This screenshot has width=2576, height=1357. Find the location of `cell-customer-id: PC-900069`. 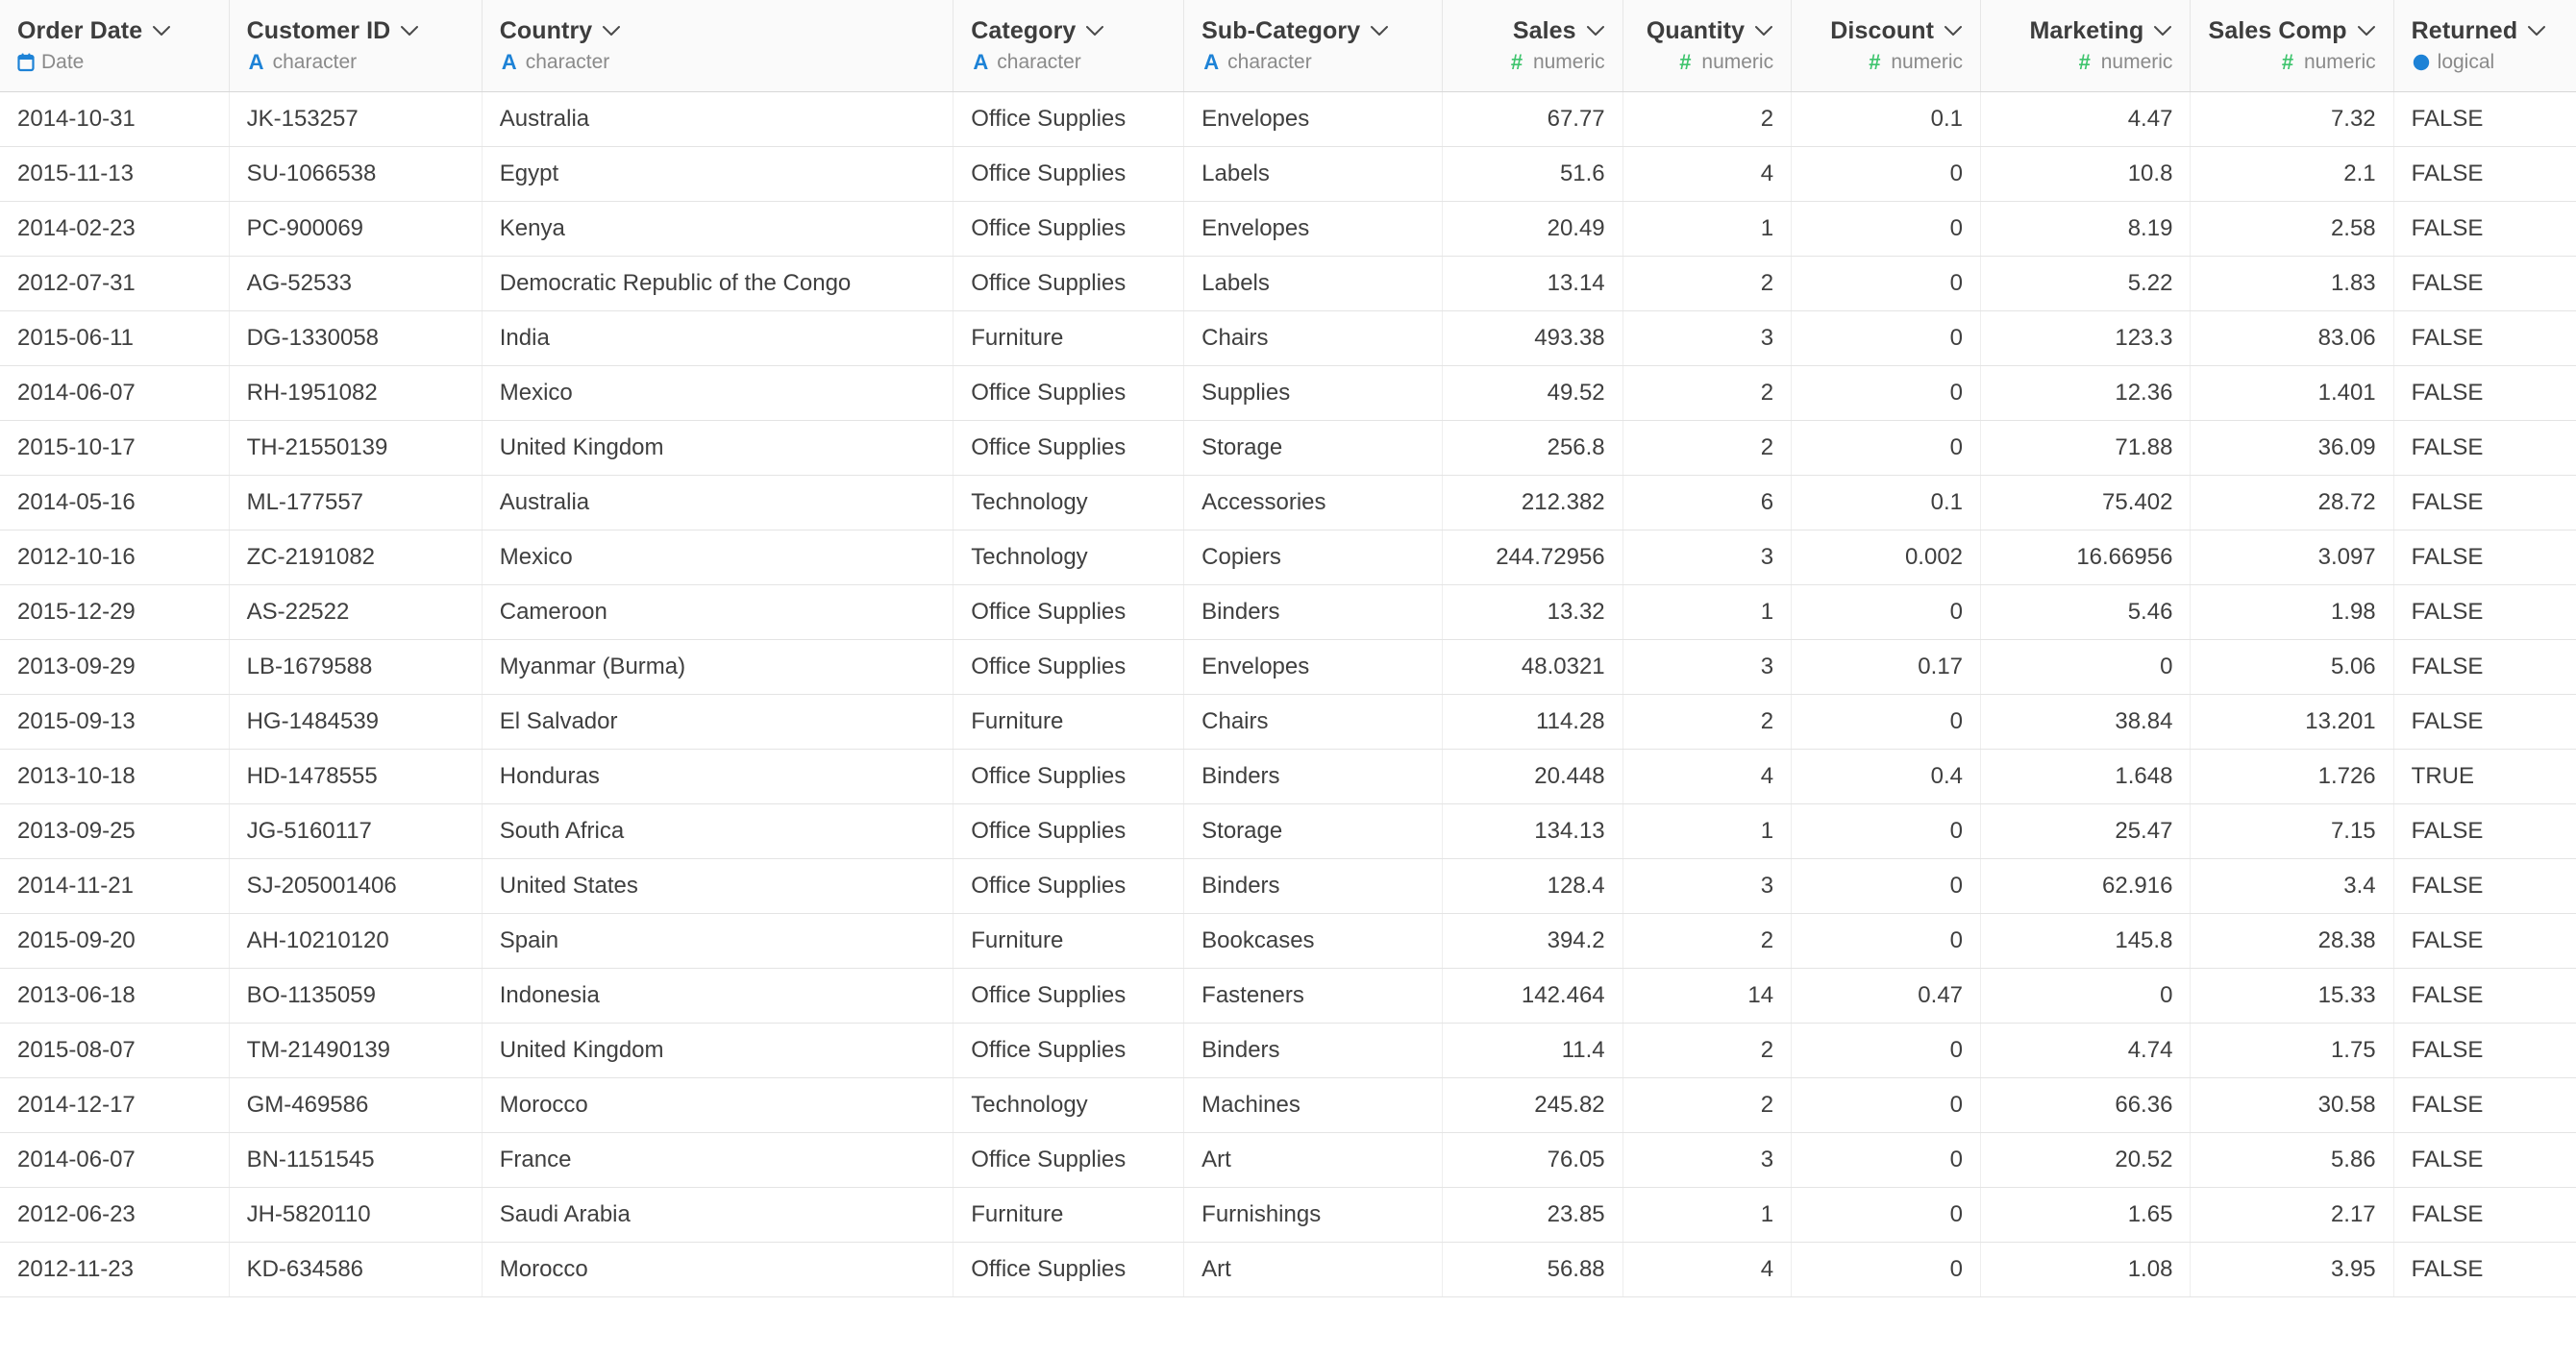

cell-customer-id: PC-900069 is located at coordinates (356, 229).